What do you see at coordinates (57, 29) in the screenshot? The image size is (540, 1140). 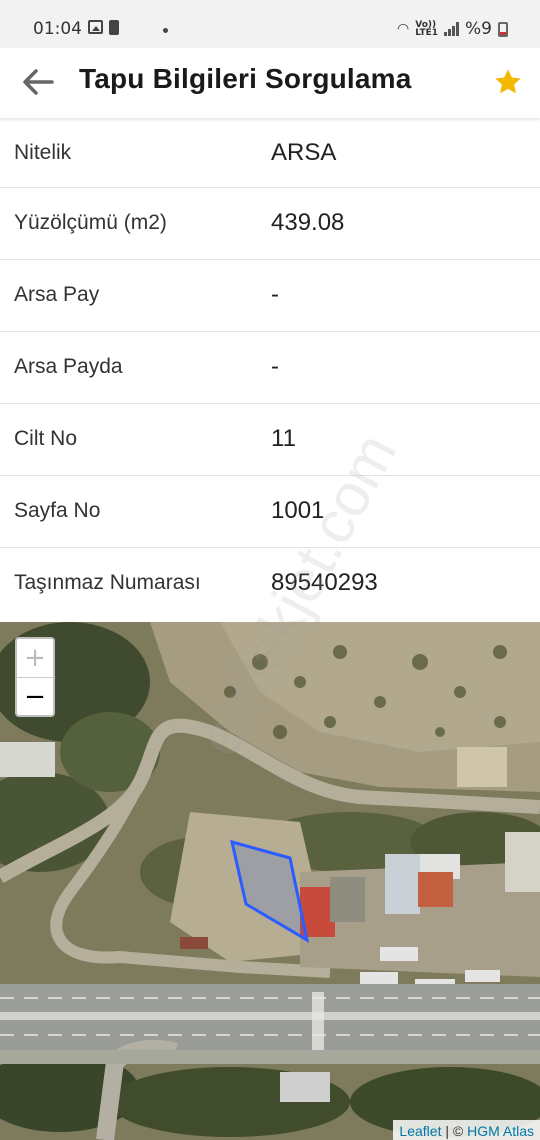 I see `status-time: 01:04` at bounding box center [57, 29].